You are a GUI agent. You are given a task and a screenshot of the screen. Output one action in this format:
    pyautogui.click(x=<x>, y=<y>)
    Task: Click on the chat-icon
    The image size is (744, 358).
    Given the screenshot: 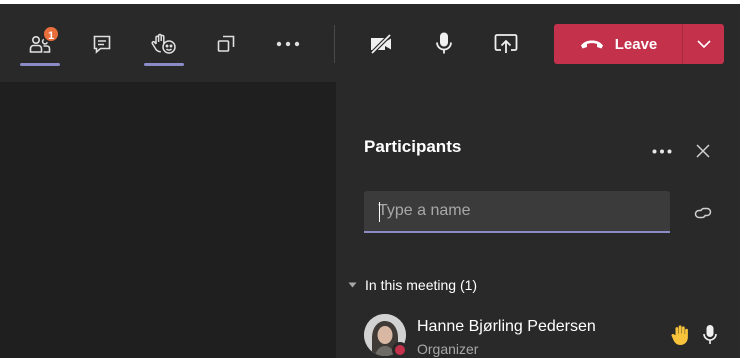 What is the action you would take?
    pyautogui.click(x=102, y=44)
    